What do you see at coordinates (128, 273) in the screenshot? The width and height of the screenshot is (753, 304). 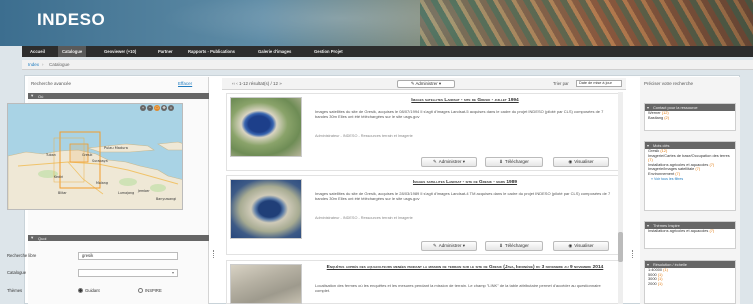 I see `catalog-select: ▾` at bounding box center [128, 273].